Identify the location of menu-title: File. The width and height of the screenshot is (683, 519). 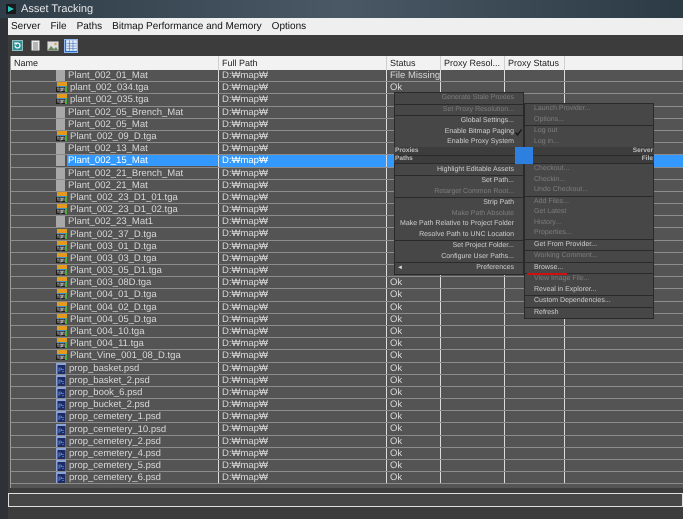
(58, 26).